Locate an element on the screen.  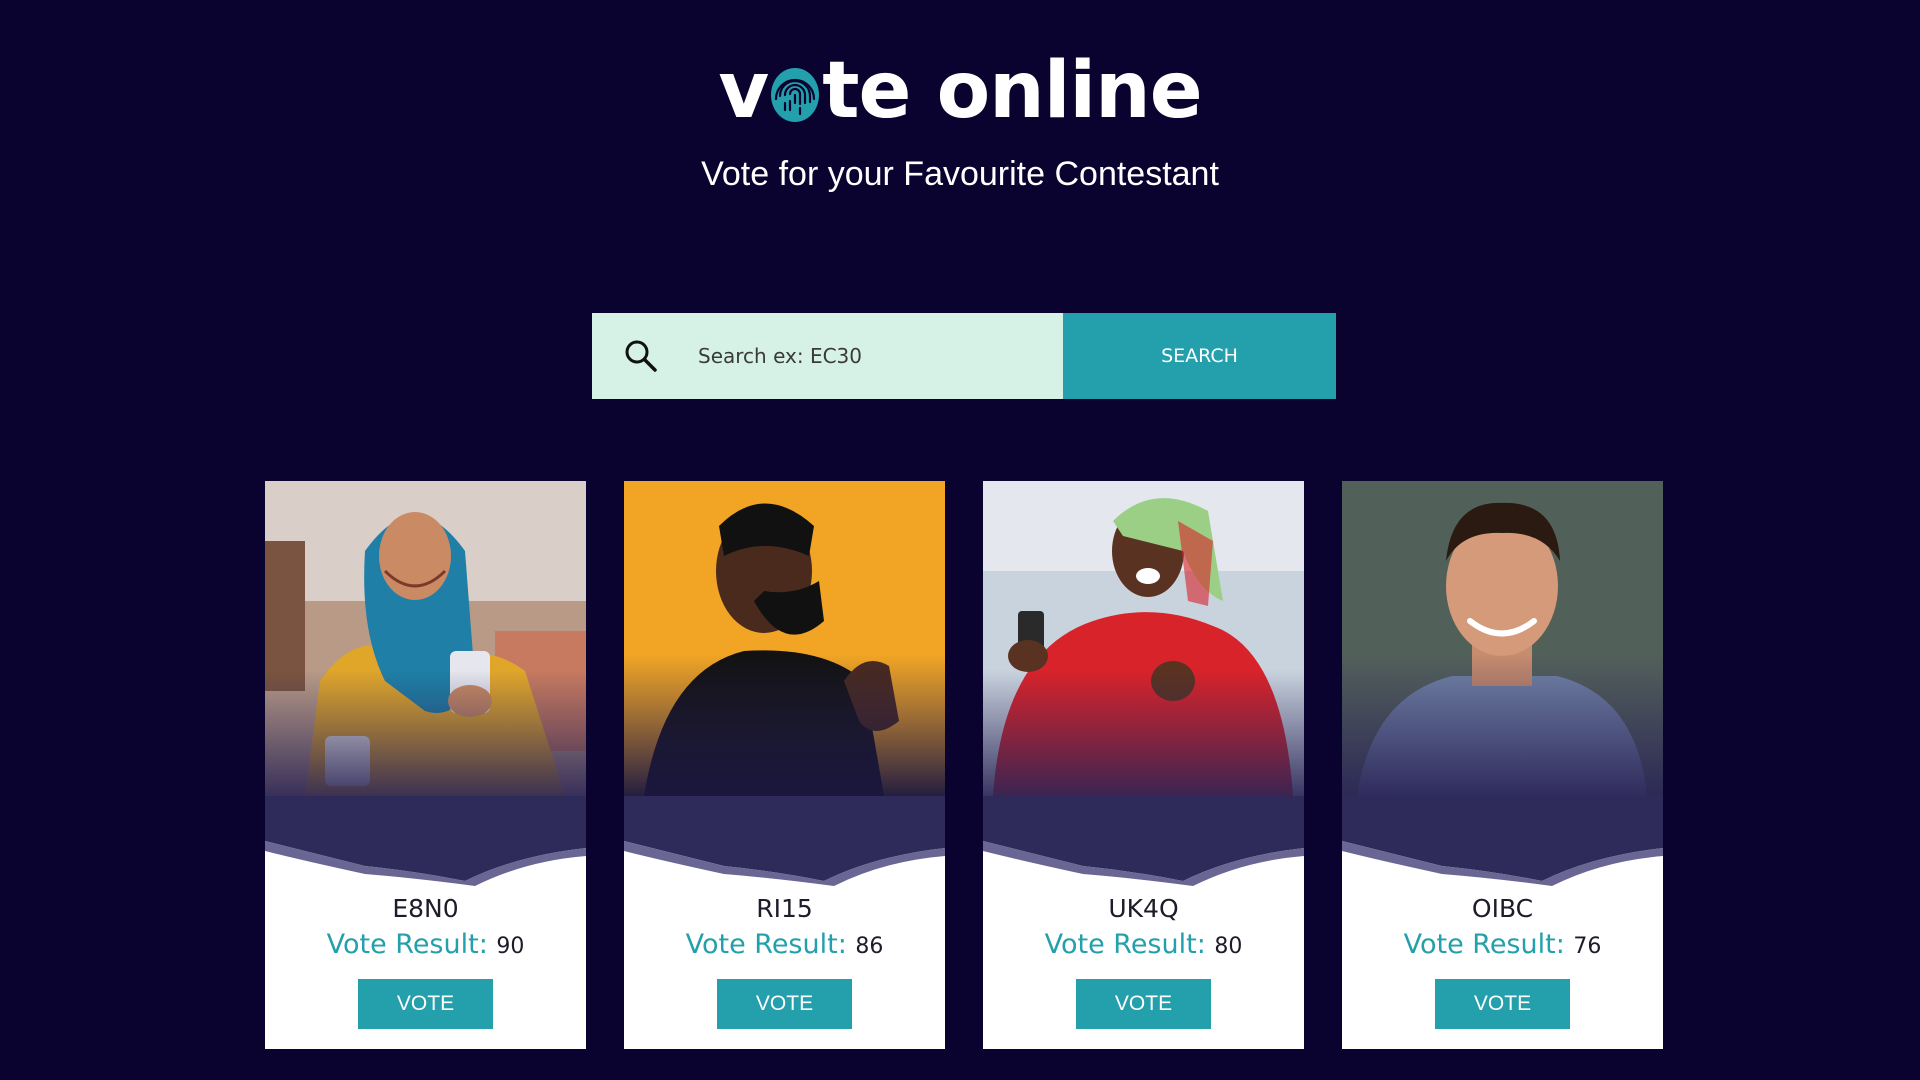
search-input is located at coordinates (868, 356).